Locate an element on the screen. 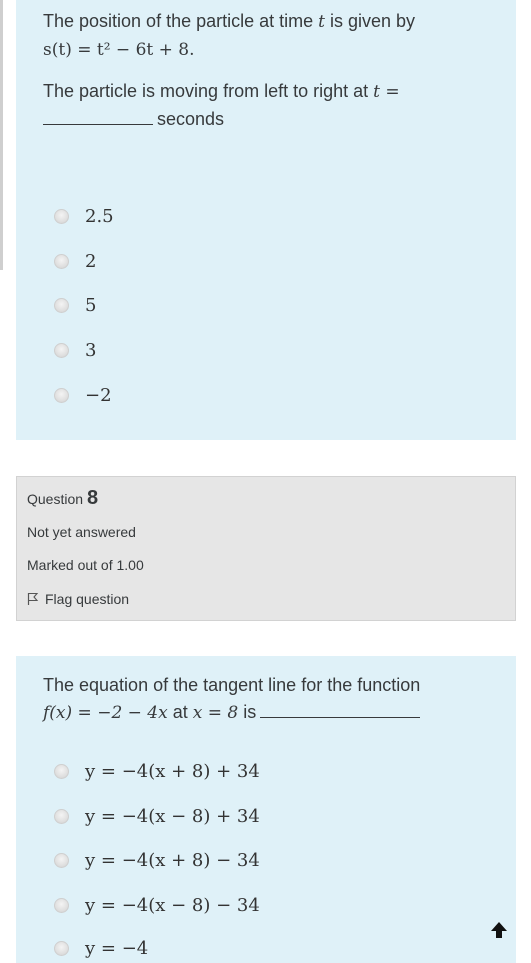  question-number-value: 8 is located at coordinates (92, 498).